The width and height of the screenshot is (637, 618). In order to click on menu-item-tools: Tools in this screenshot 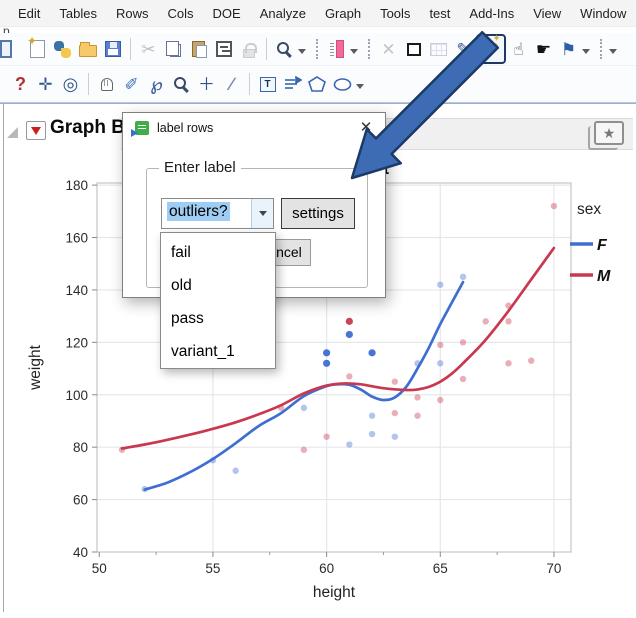, I will do `click(395, 13)`.